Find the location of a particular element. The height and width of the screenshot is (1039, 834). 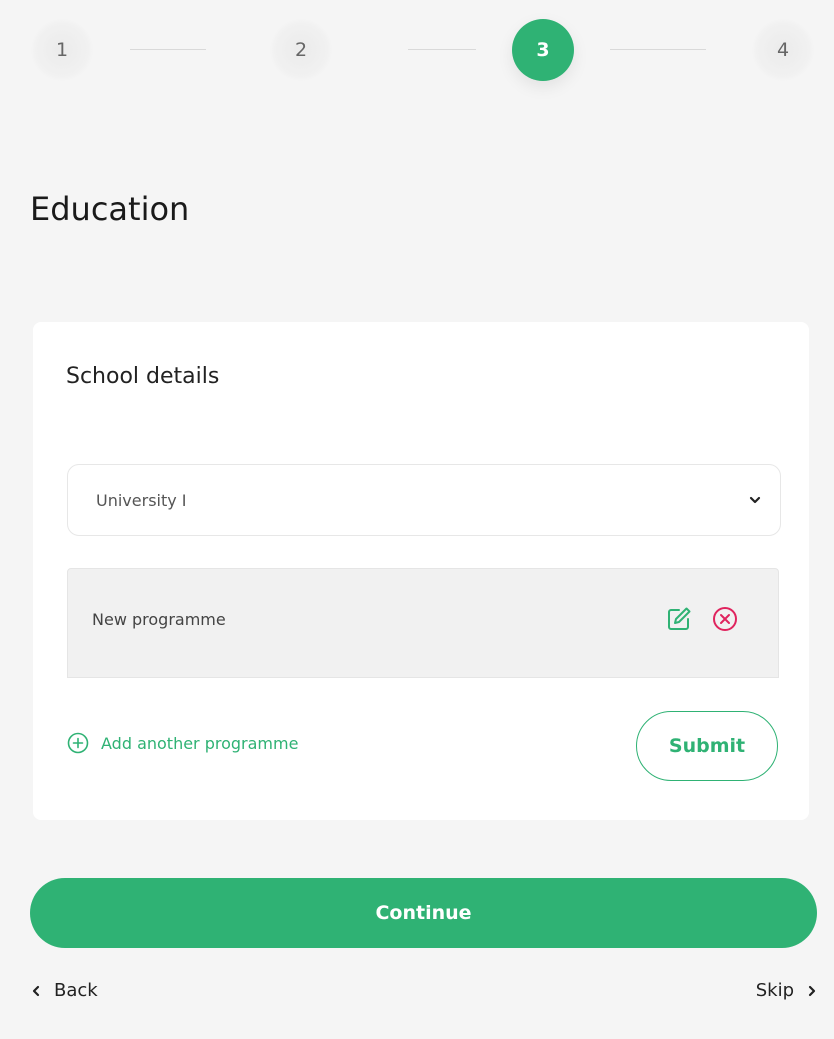

back-label: Back is located at coordinates (76, 990).